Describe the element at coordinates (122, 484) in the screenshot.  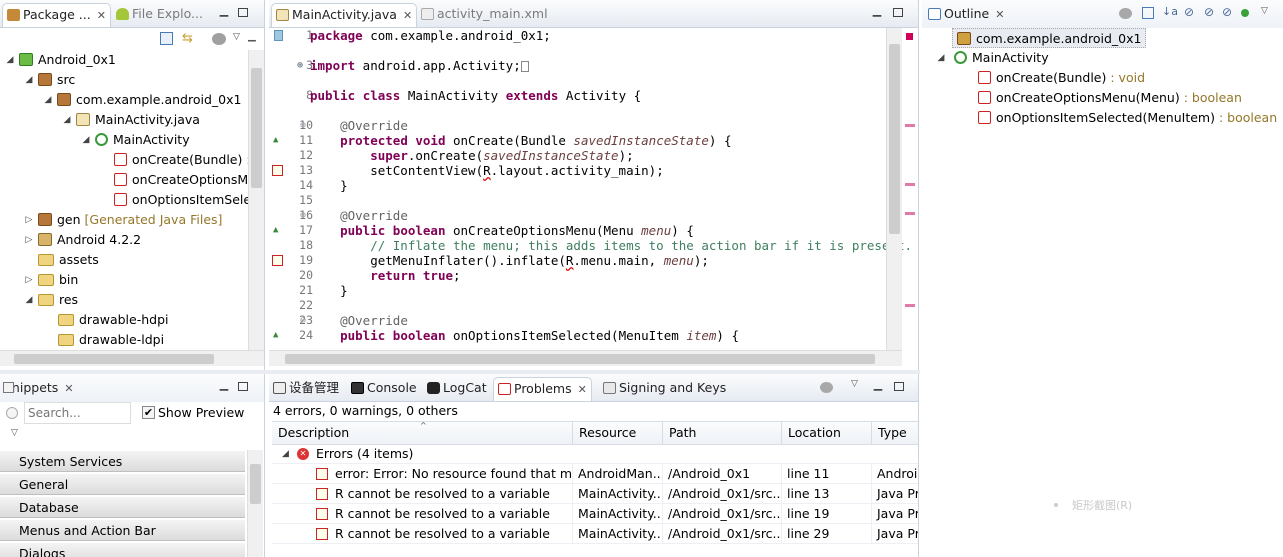
I see `snippet-category: General` at that location.